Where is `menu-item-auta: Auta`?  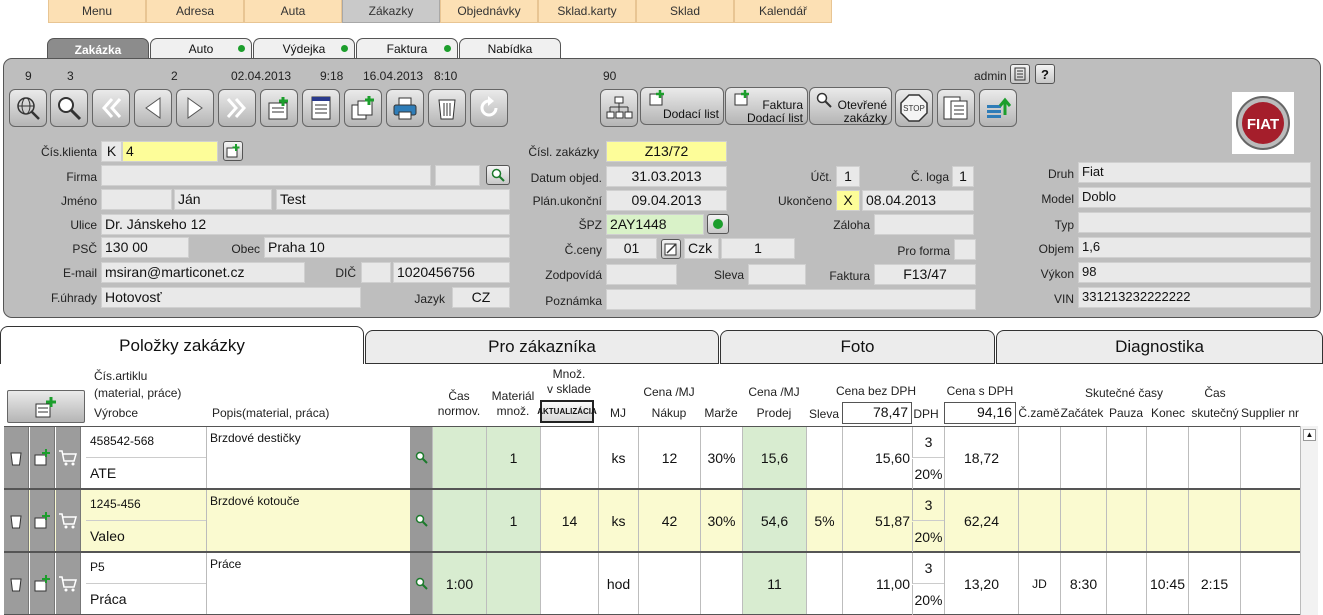 menu-item-auta: Auta is located at coordinates (293, 11).